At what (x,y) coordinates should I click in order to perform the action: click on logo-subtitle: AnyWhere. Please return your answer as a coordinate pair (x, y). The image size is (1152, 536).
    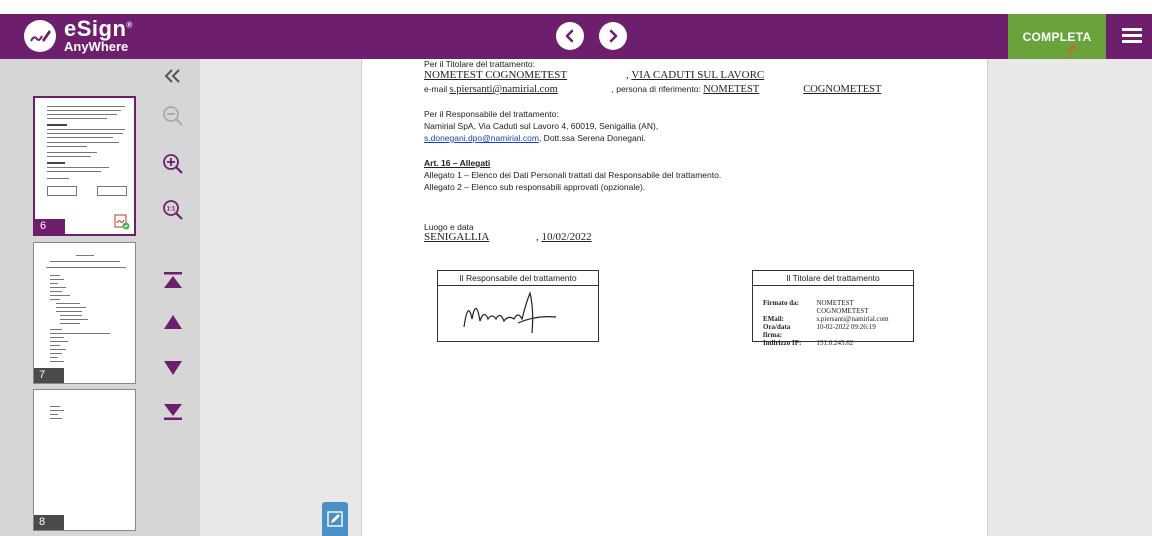
    Looking at the image, I should click on (96, 46).